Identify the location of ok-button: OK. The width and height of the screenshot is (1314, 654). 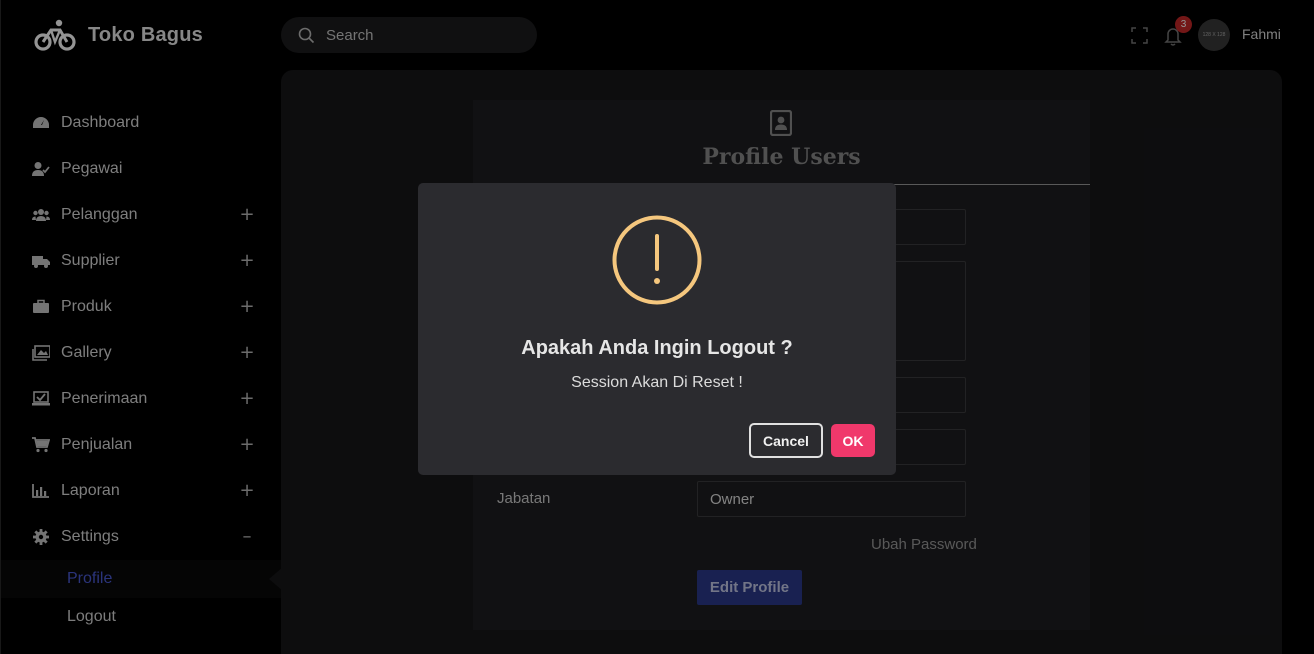
(853, 440).